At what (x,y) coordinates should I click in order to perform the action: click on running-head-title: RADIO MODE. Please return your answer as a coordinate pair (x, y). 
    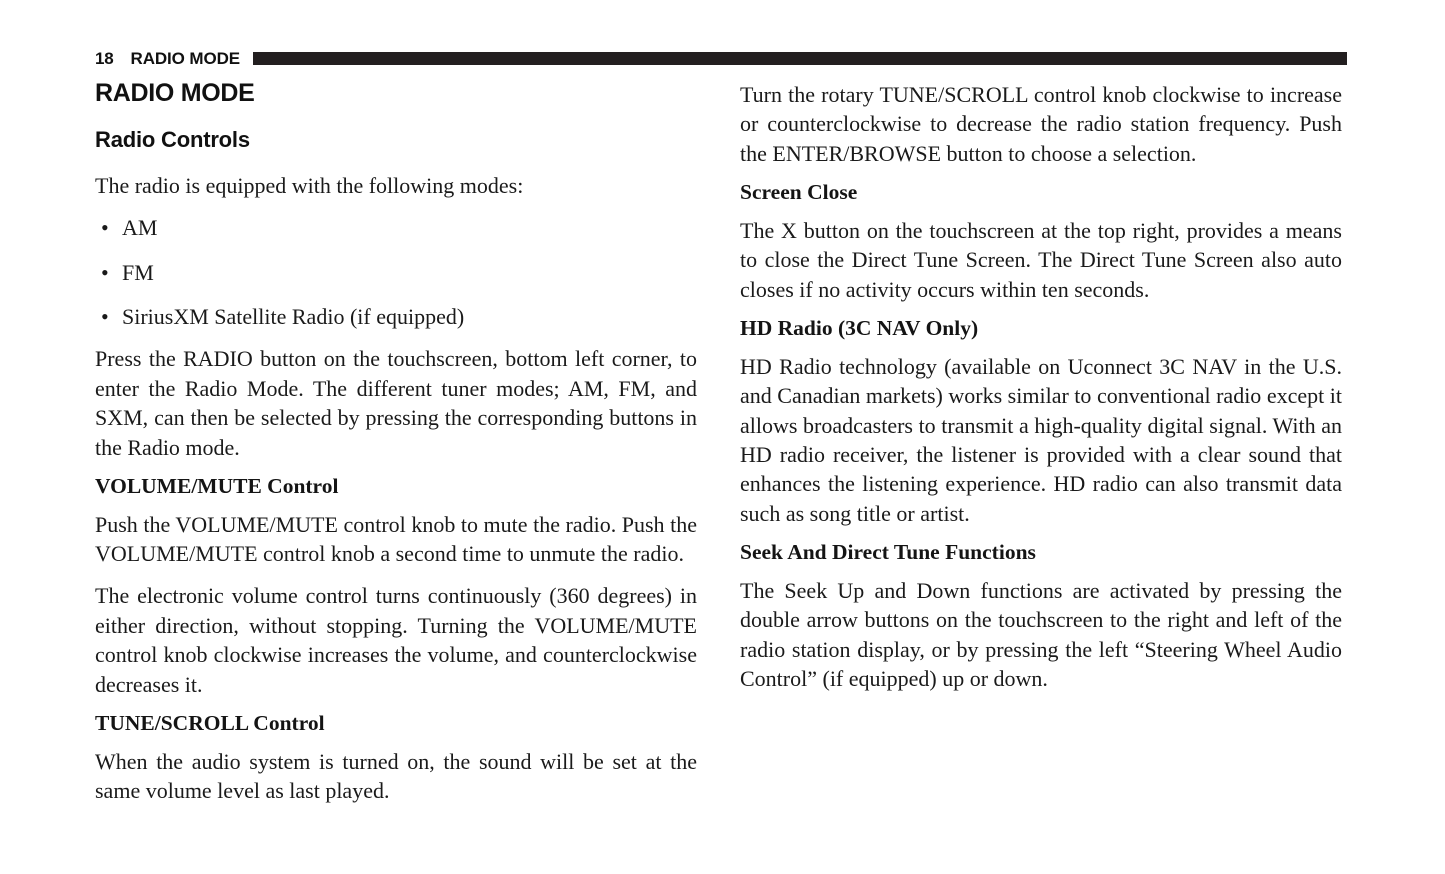
    Looking at the image, I should click on (185, 58).